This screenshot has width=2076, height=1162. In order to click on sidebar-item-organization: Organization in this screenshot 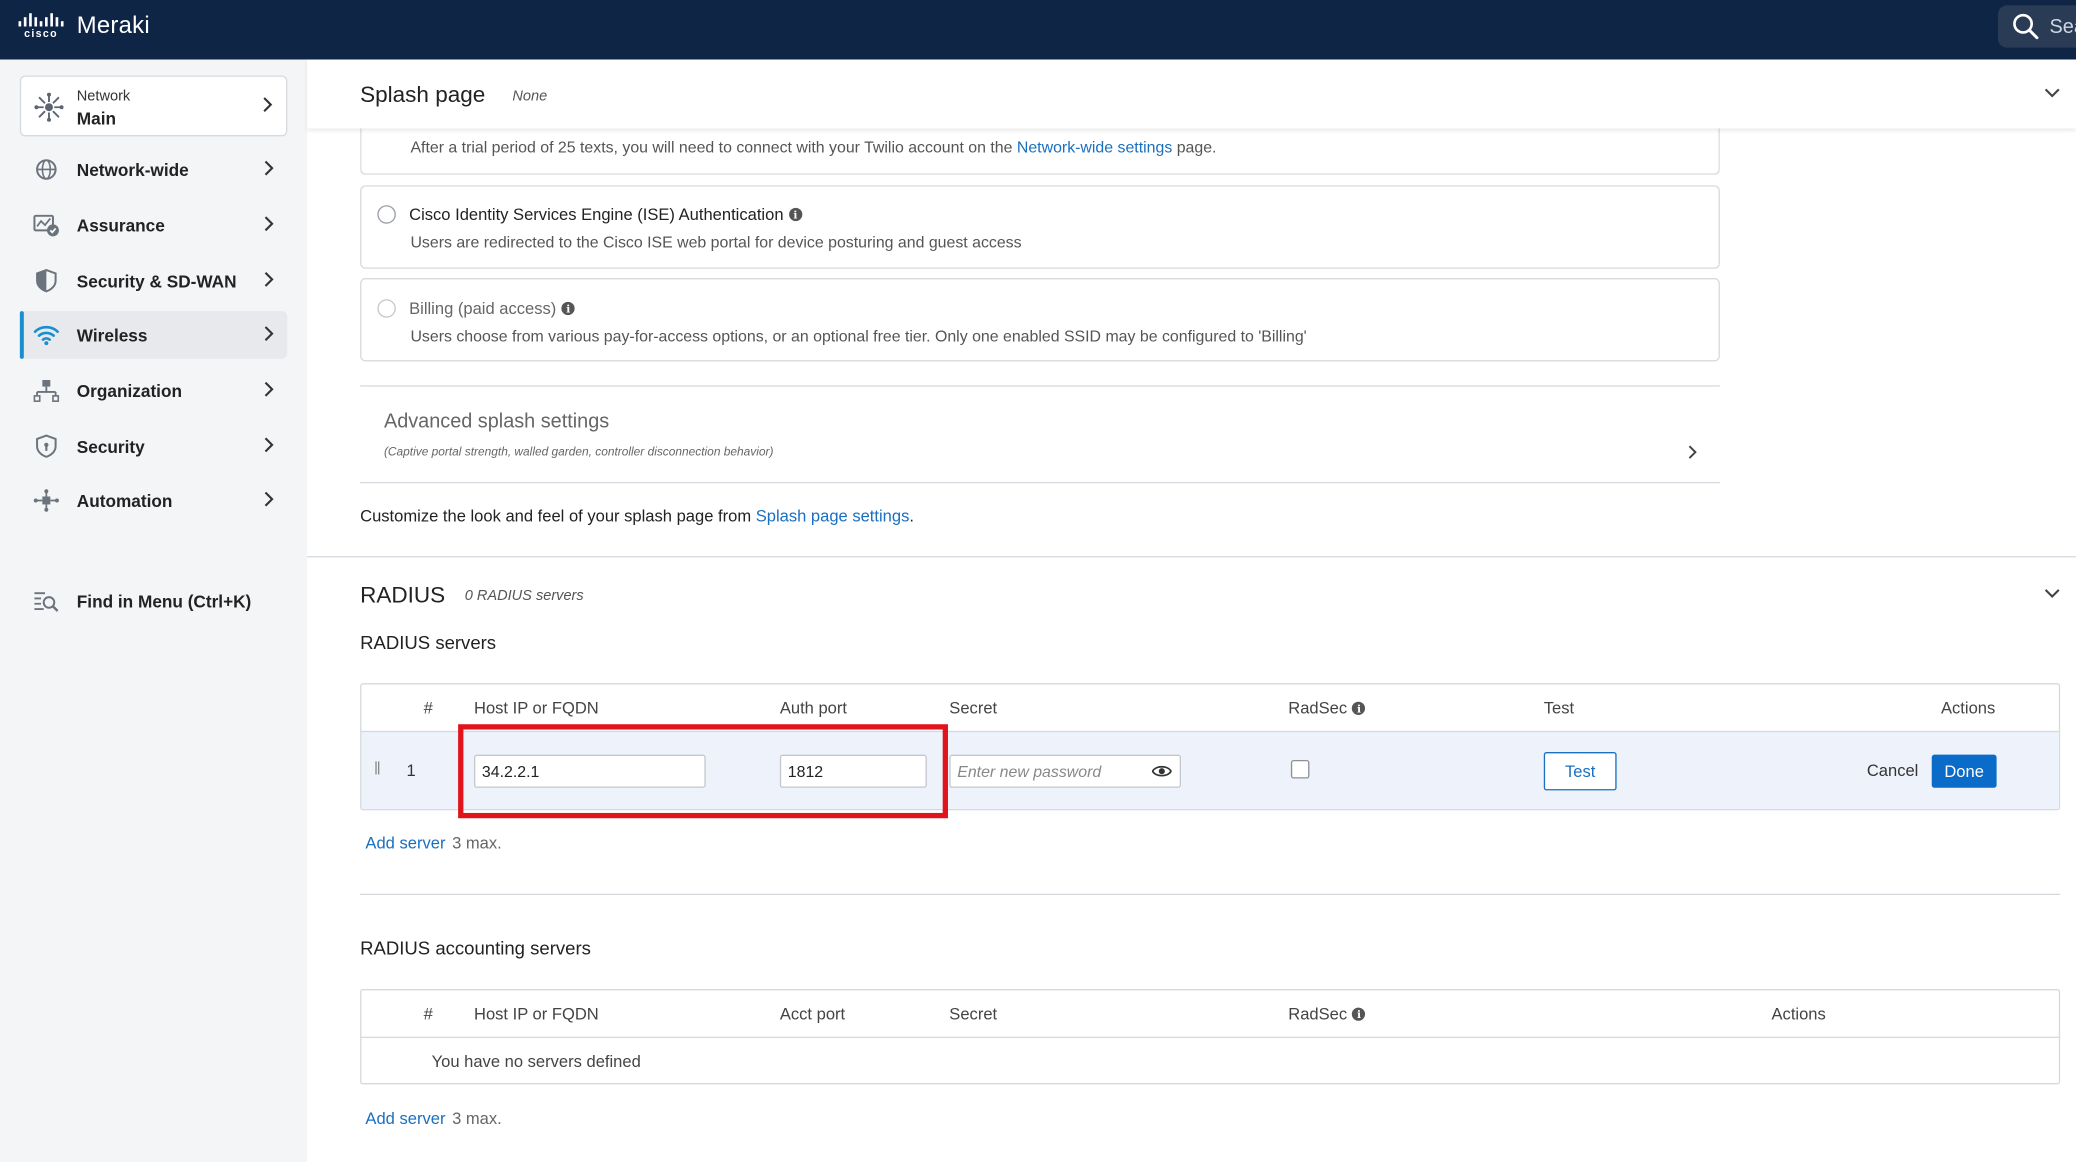, I will do `click(153, 391)`.